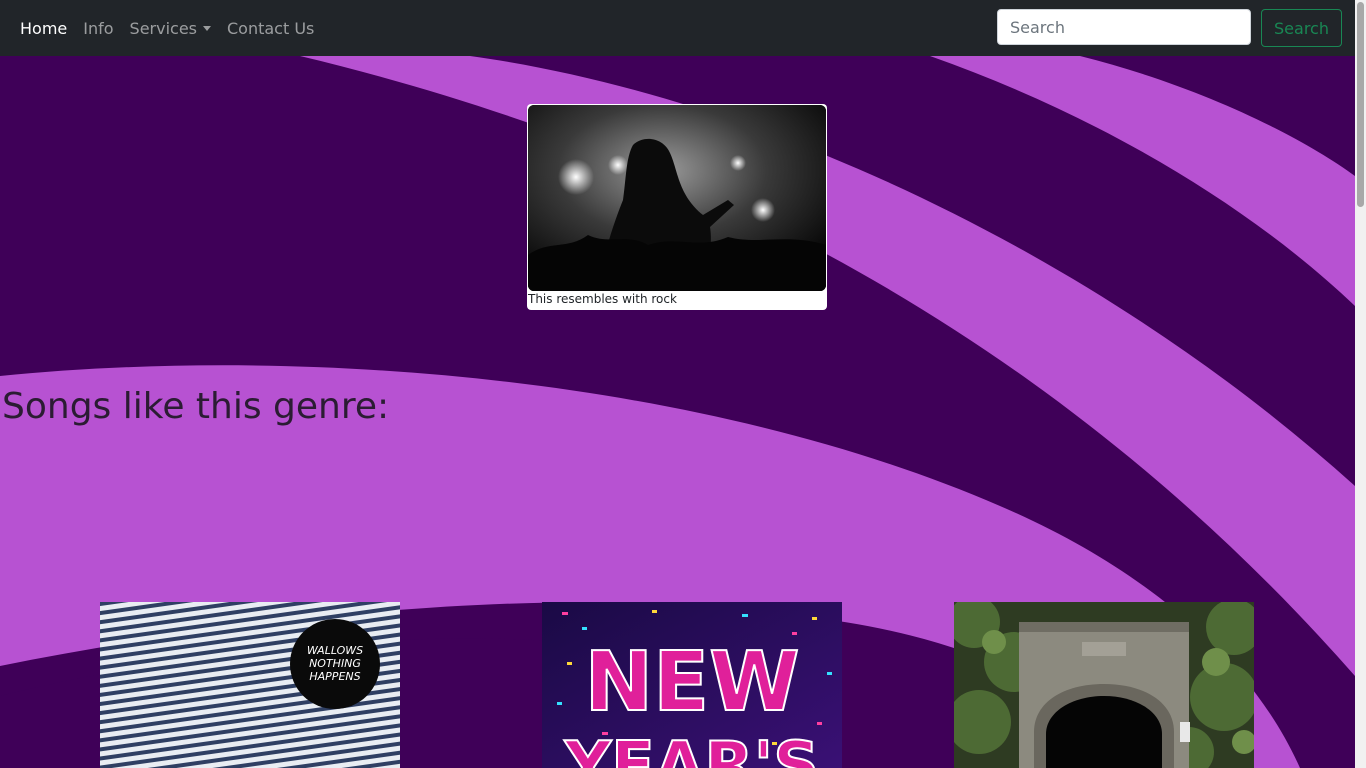 This screenshot has width=1366, height=768. I want to click on nav-contact-link: Contact Us, so click(270, 28).